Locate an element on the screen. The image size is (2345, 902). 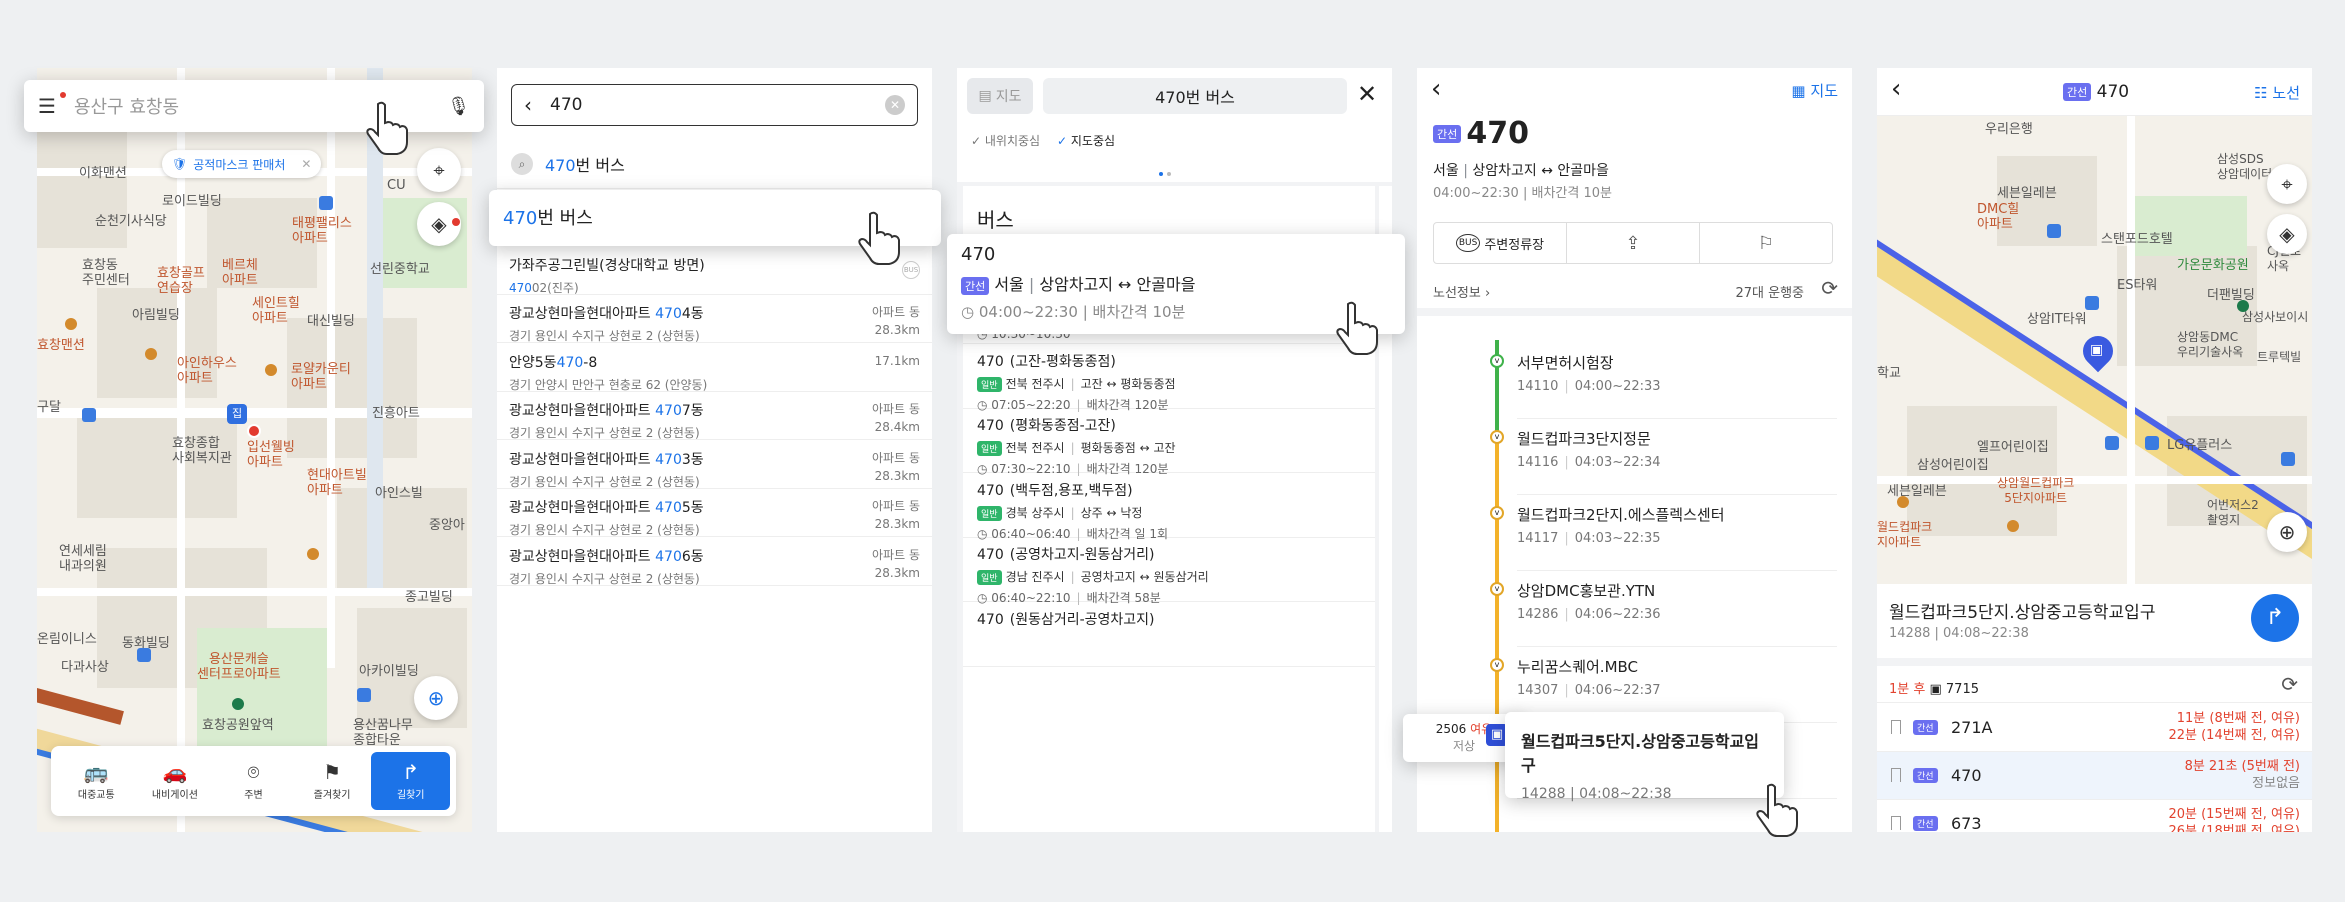
title-text: 6동 is located at coordinates (692, 556).